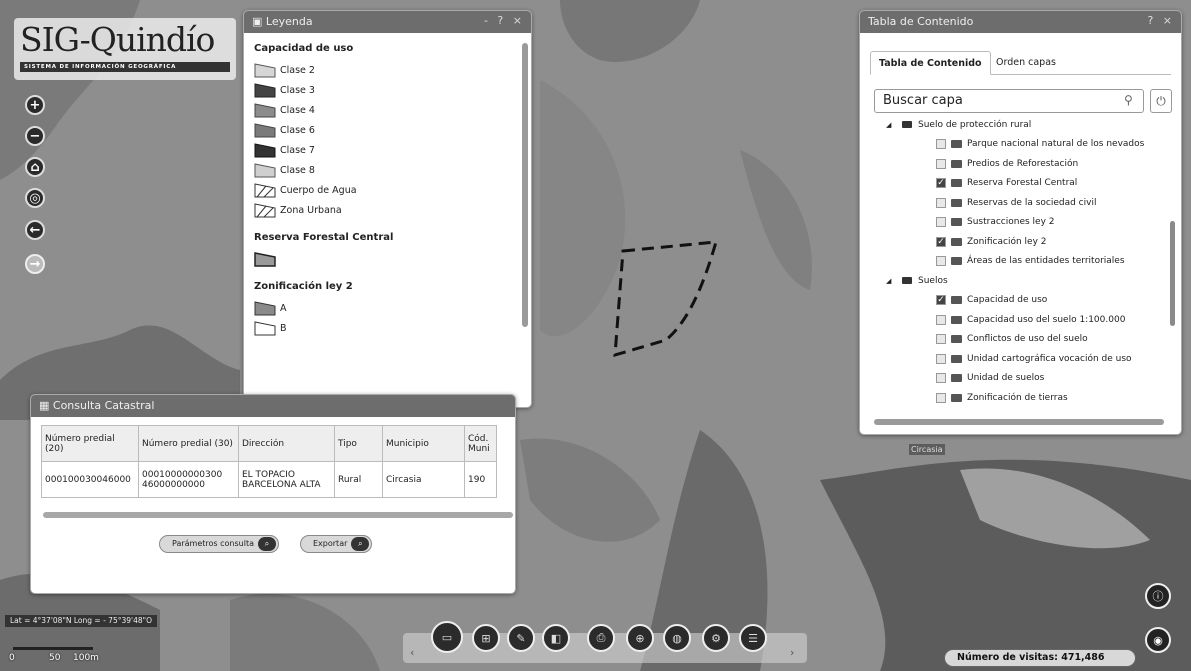 The height and width of the screenshot is (671, 1191). What do you see at coordinates (525, 185) in the screenshot?
I see `legend-scrollbar` at bounding box center [525, 185].